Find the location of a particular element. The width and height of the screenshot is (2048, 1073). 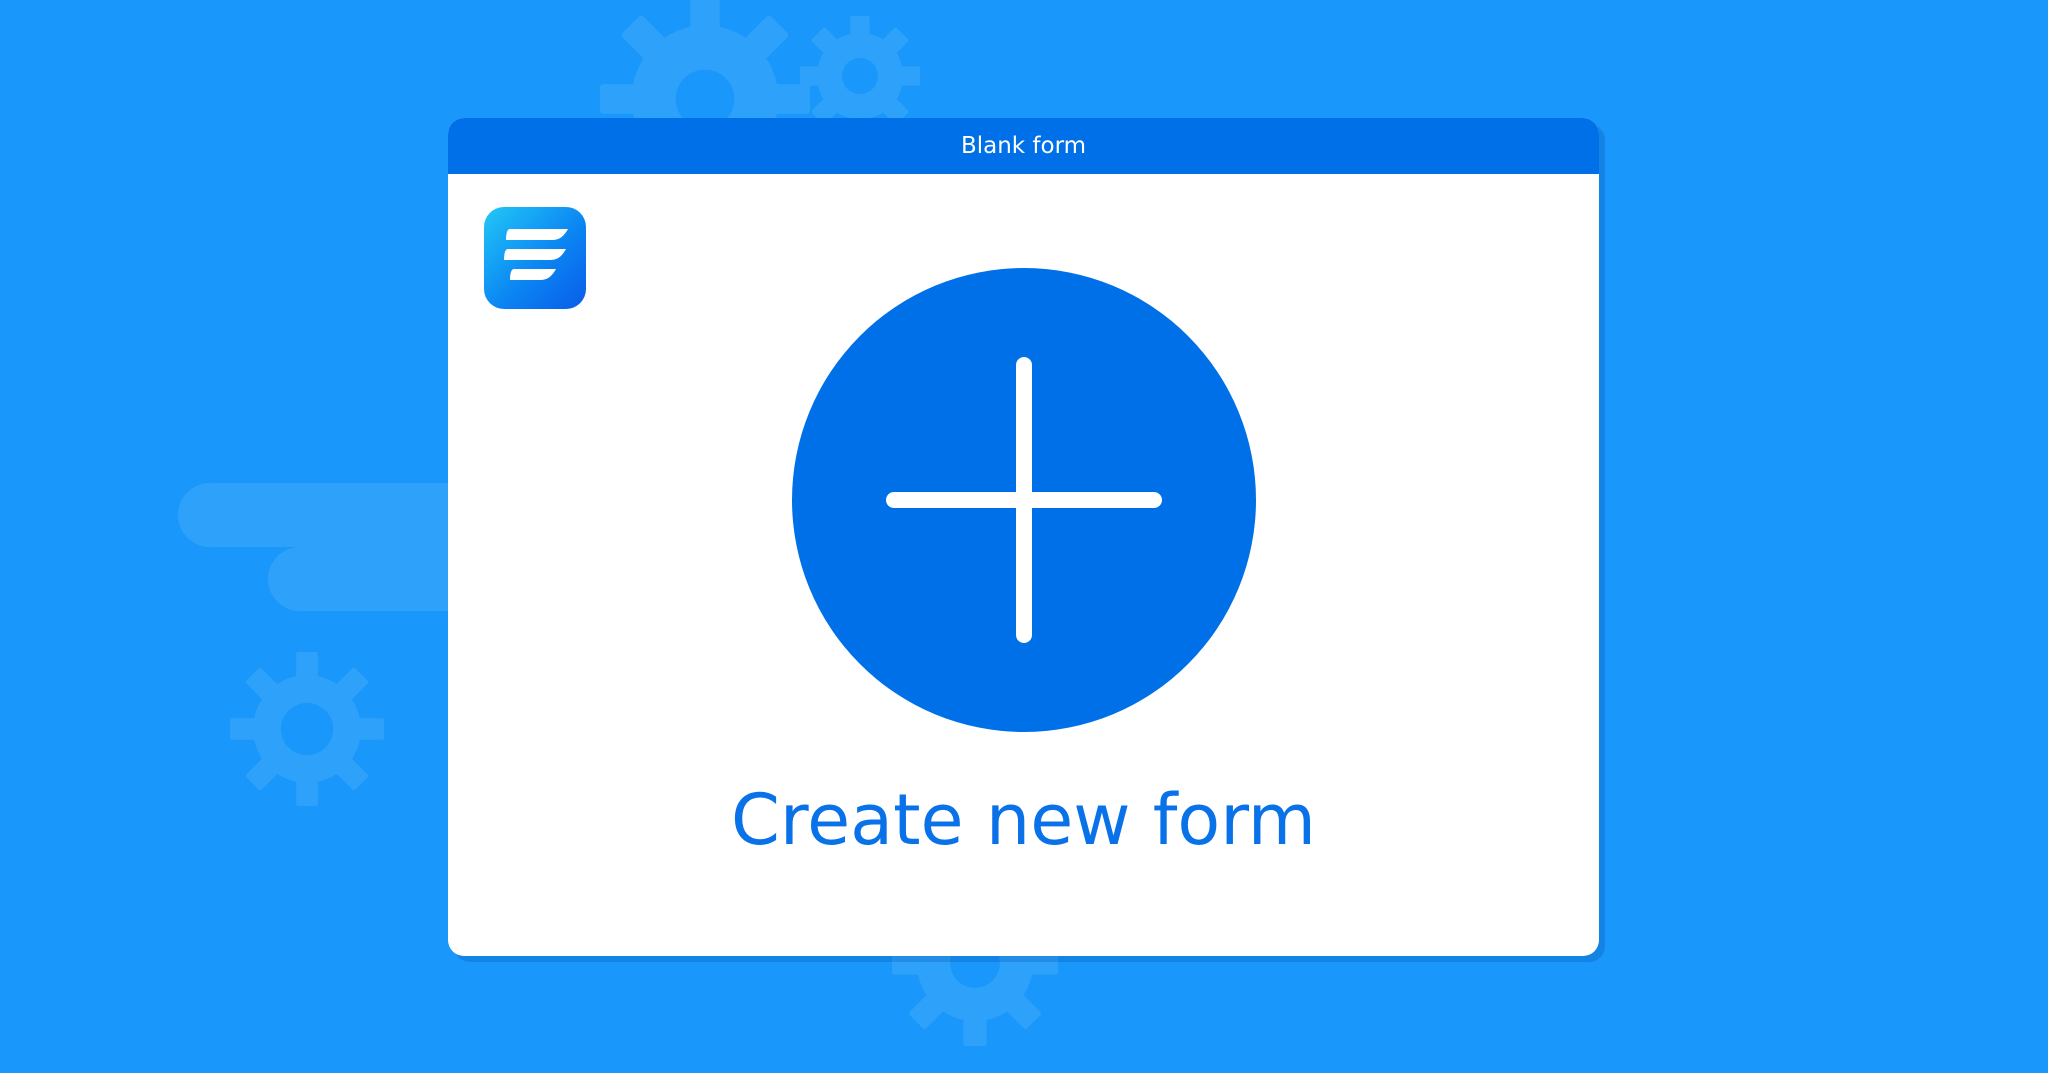

plus-icon is located at coordinates (1024, 500).